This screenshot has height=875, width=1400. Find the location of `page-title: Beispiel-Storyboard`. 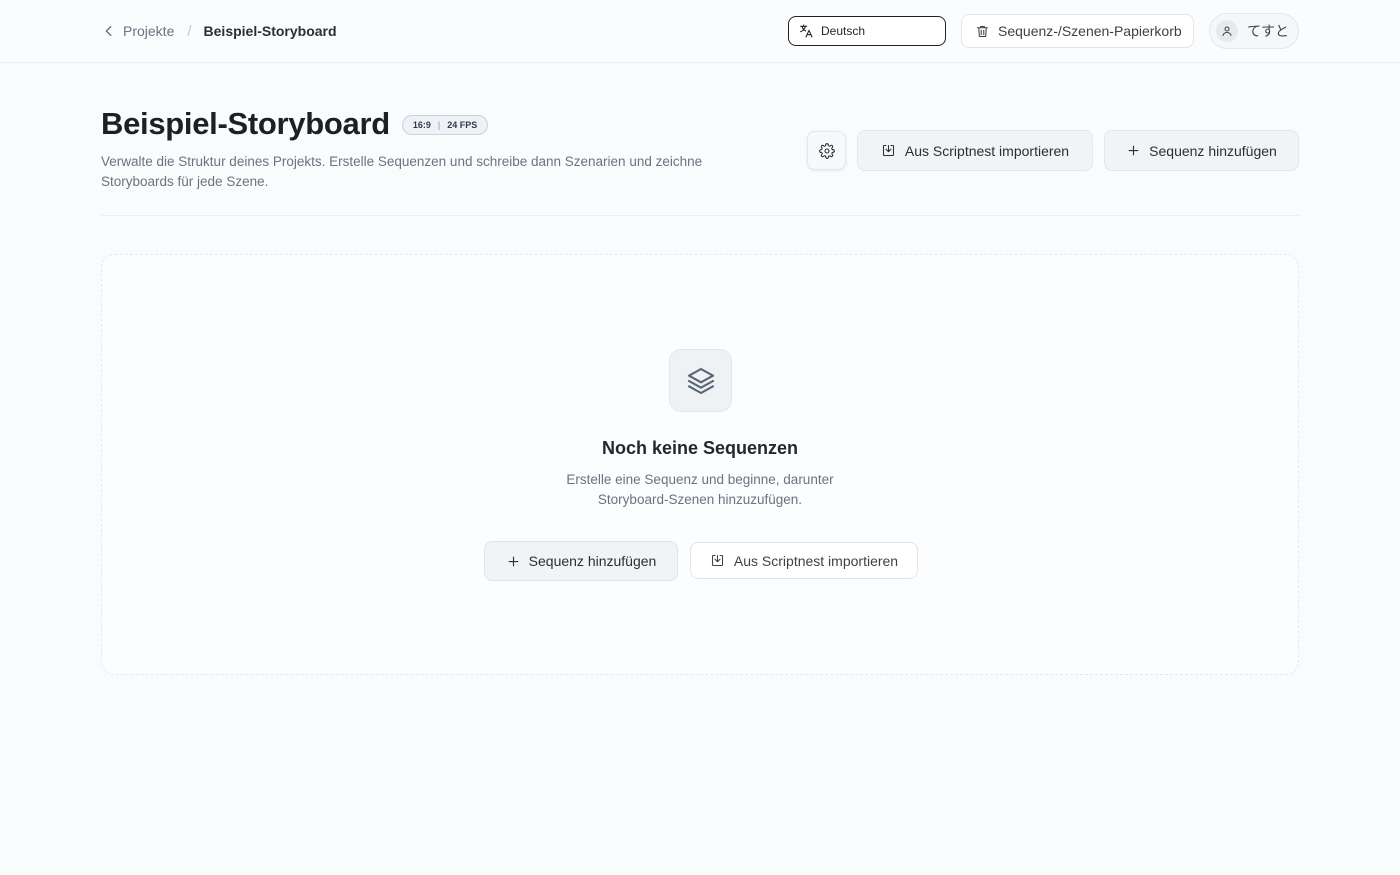

page-title: Beispiel-Storyboard is located at coordinates (245, 123).